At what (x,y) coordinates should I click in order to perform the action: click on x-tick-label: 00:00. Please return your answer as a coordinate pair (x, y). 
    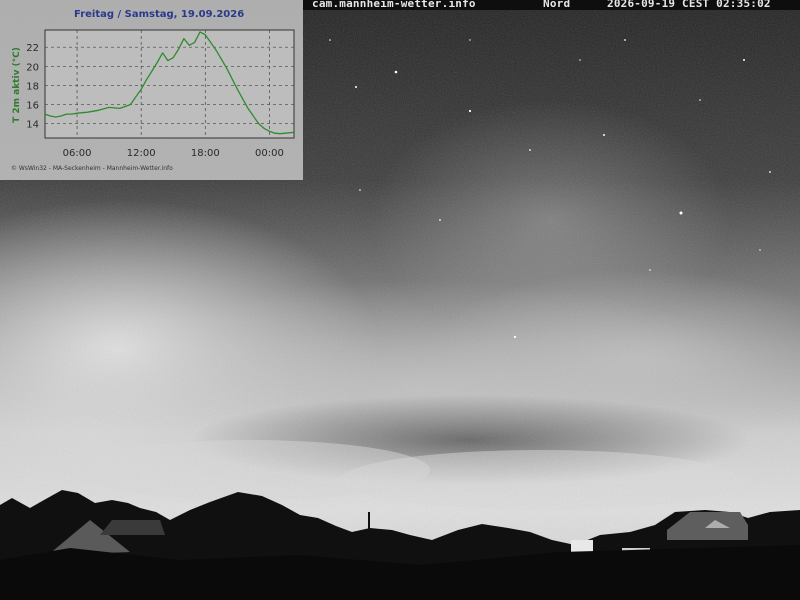
    Looking at the image, I should click on (269, 153).